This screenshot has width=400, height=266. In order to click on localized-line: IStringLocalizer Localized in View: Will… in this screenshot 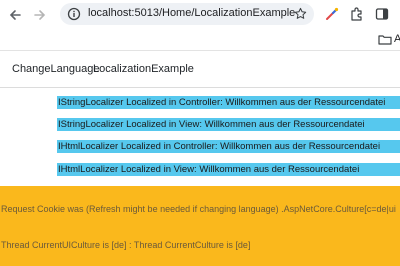, I will do `click(228, 124)`.